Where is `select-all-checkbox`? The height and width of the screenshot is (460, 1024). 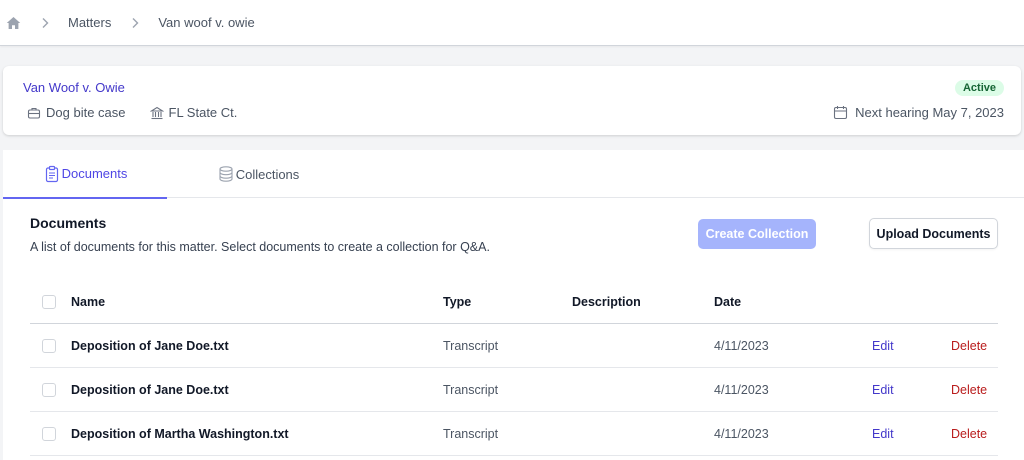
select-all-checkbox is located at coordinates (49, 301).